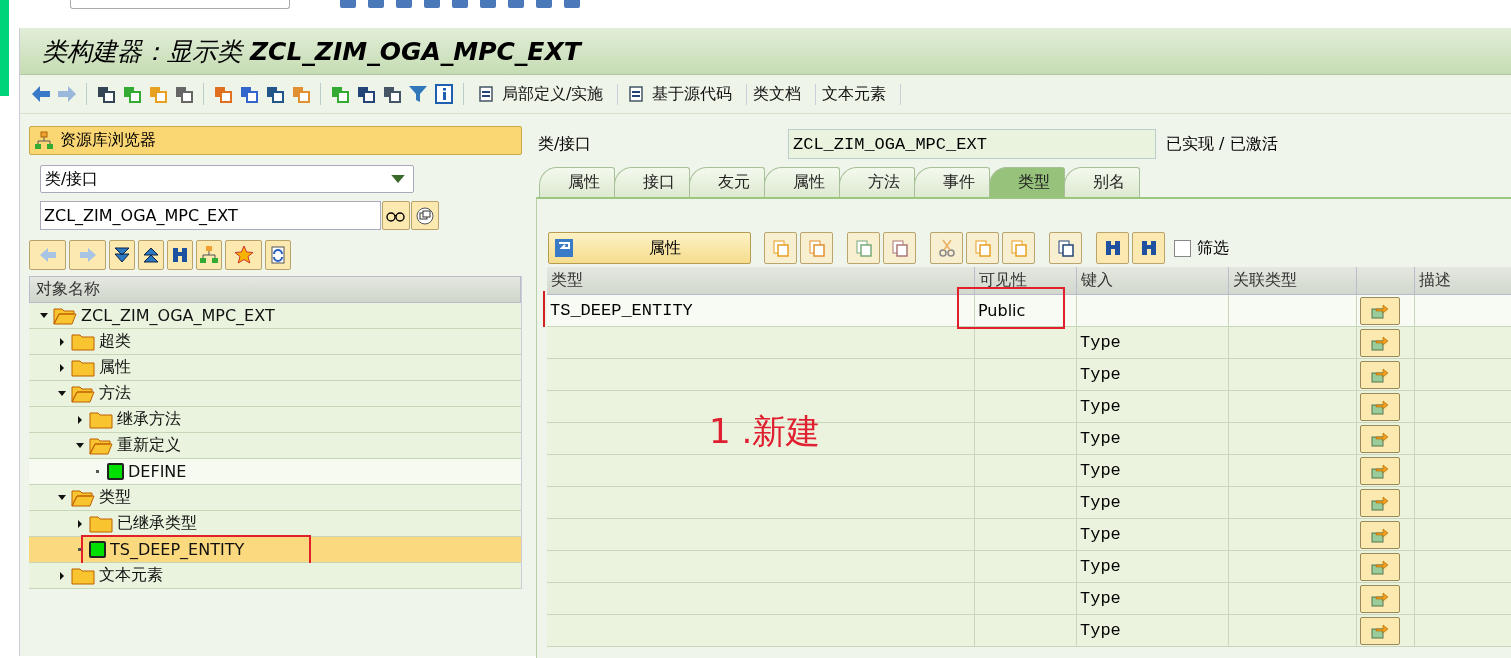 This screenshot has height=658, width=1511. What do you see at coordinates (210, 215) in the screenshot?
I see `object-name-field: ZCL_ZIM_OGA_MPC_EXT` at bounding box center [210, 215].